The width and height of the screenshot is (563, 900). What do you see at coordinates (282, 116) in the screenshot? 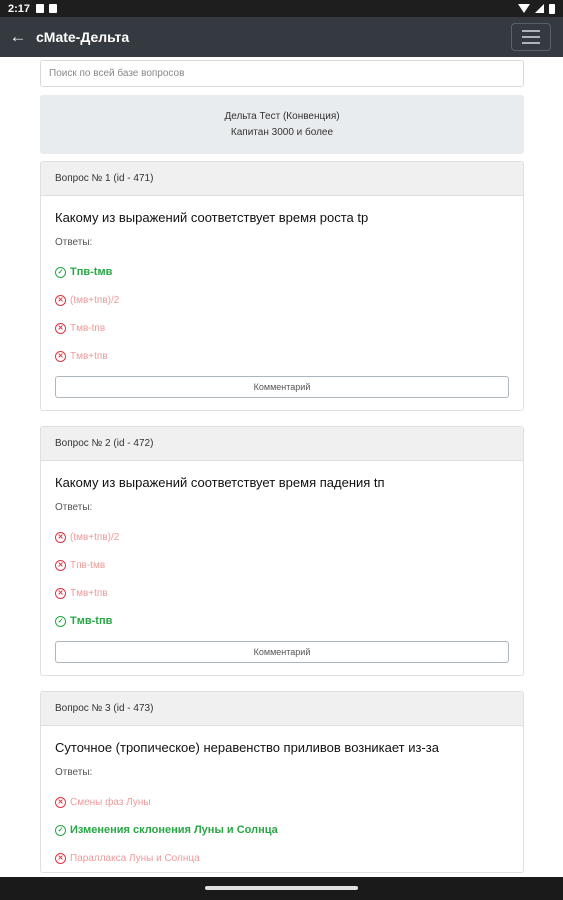
I see `test-title: Дельта Тест (Конвенция)` at bounding box center [282, 116].